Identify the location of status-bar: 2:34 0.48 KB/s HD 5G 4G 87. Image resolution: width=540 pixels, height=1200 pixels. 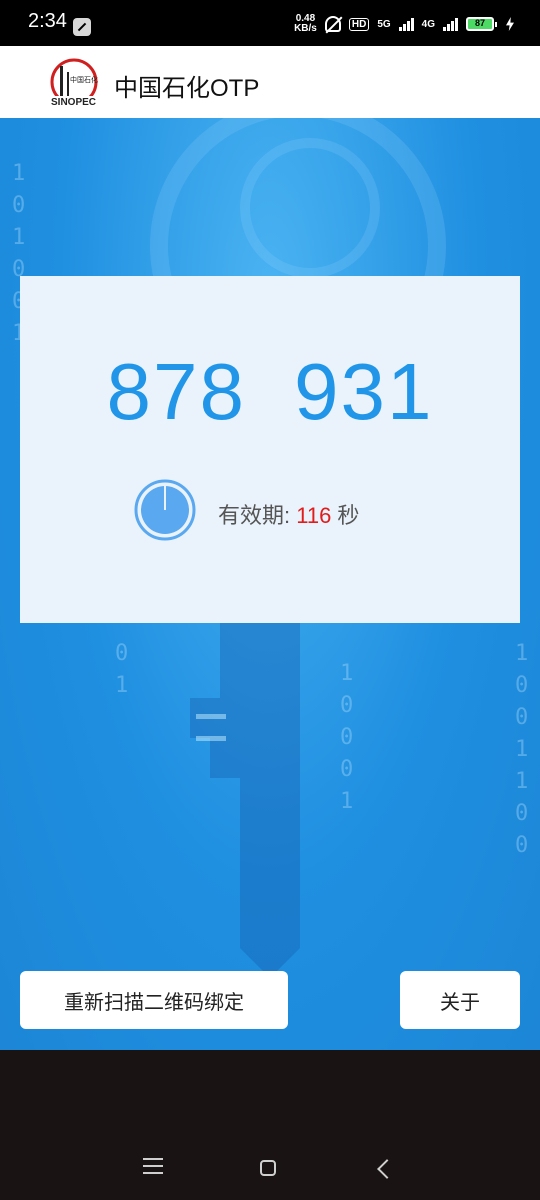
(270, 23).